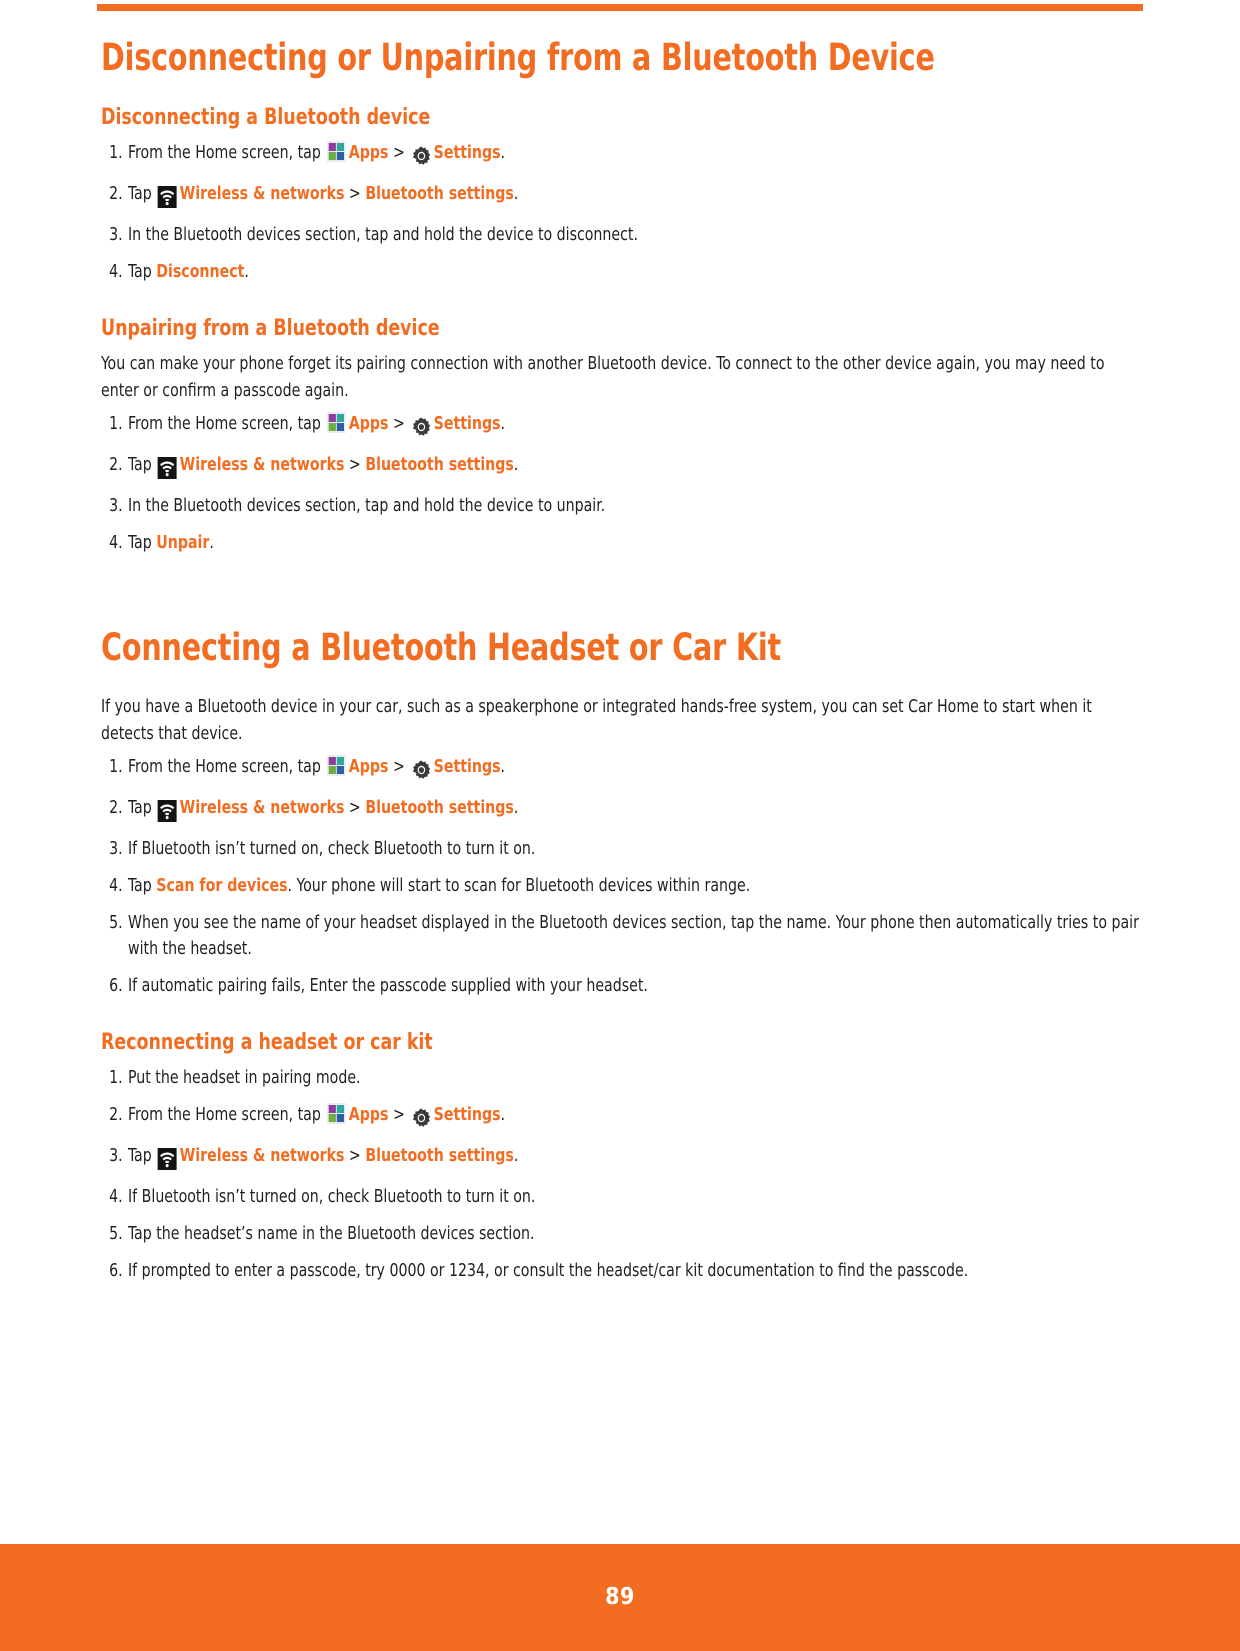 The height and width of the screenshot is (1651, 1240). I want to click on step-text: Tap Disconnect., so click(188, 272).